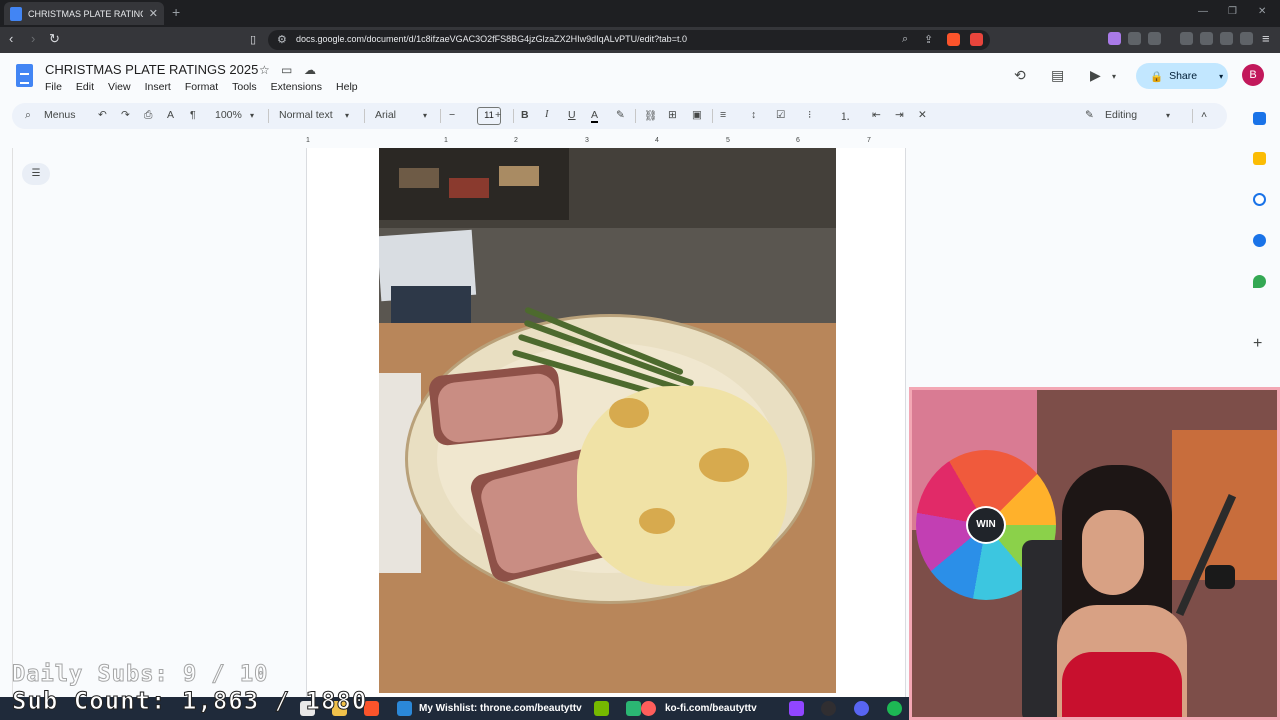  Describe the element at coordinates (1262, 11) in the screenshot. I see `close-window-button: ✕` at that location.